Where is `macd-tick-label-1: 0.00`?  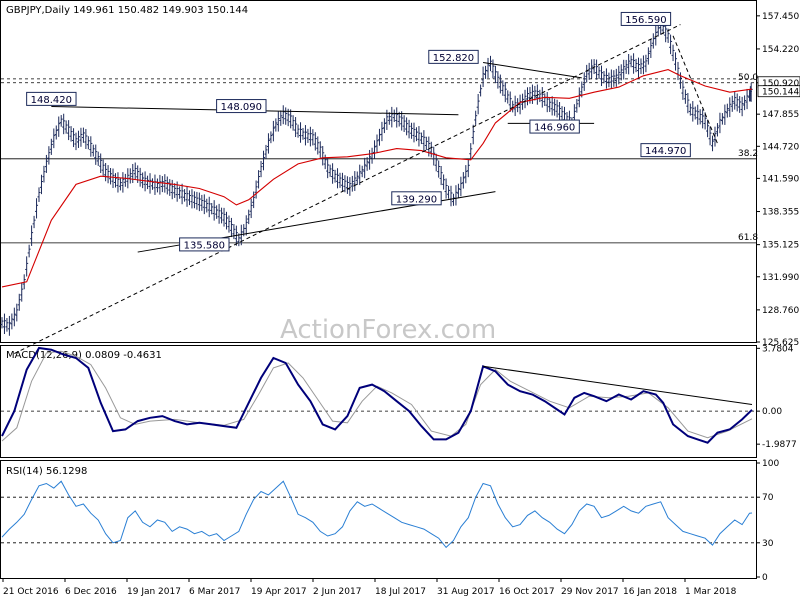
macd-tick-label-1: 0.00 is located at coordinates (772, 412).